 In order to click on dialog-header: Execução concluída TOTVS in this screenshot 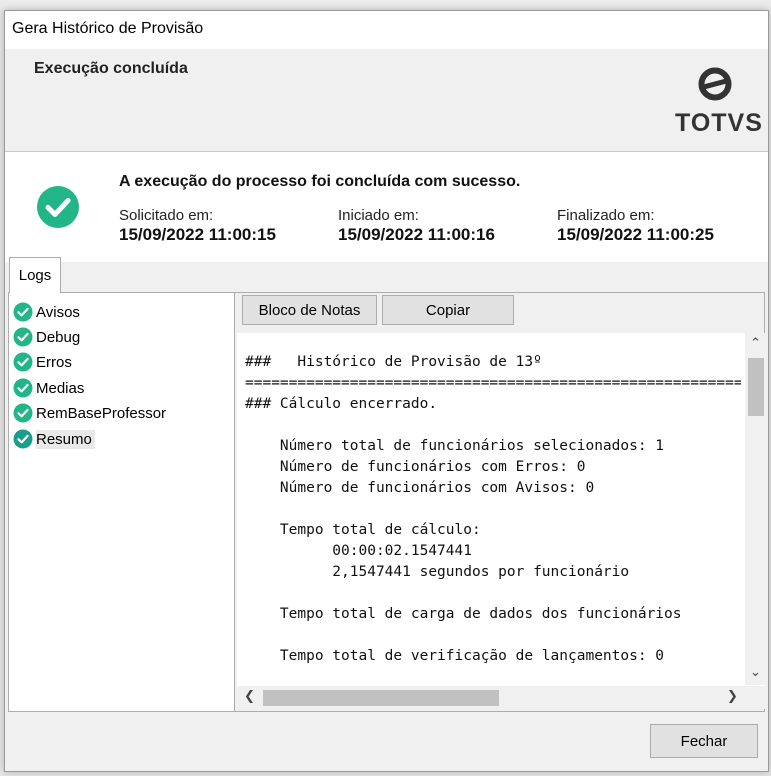, I will do `click(386, 100)`.